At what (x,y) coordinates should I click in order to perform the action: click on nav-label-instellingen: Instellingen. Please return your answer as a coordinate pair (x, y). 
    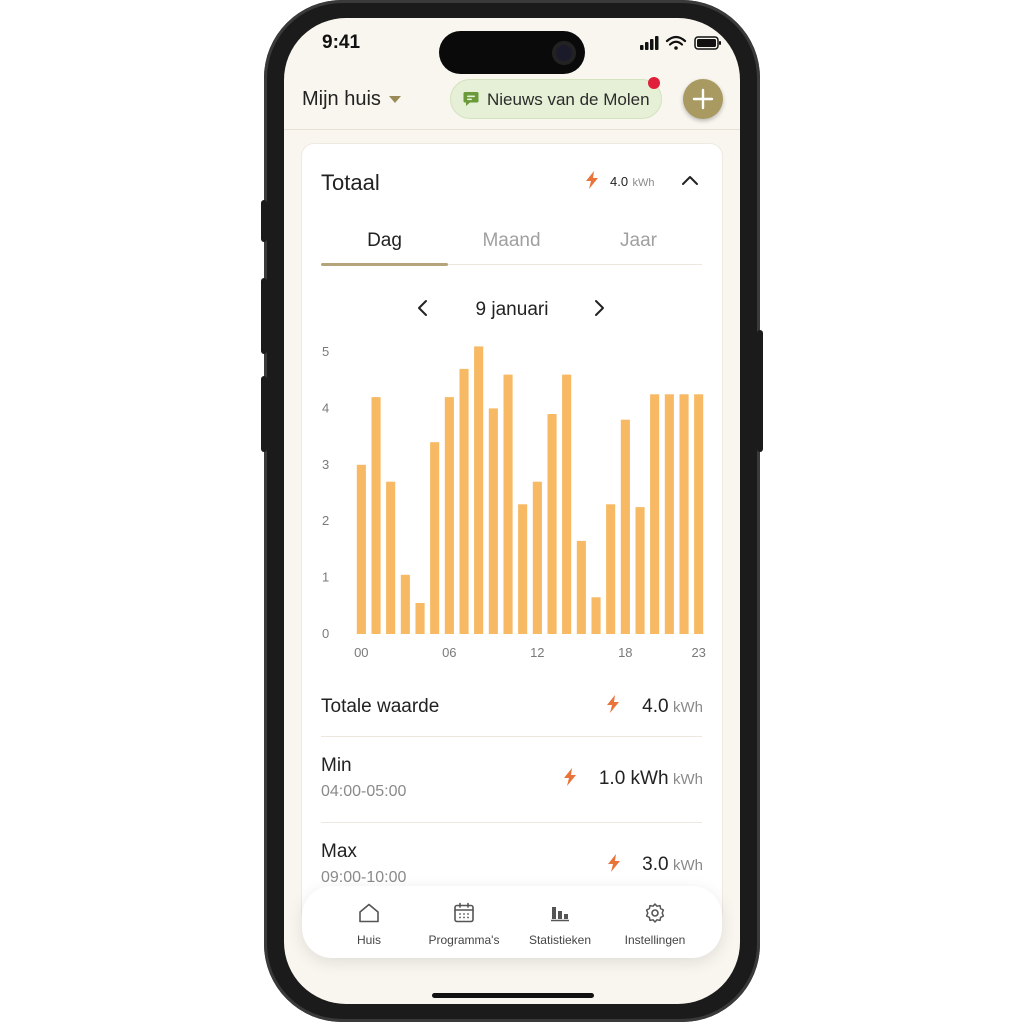
    Looking at the image, I should click on (655, 940).